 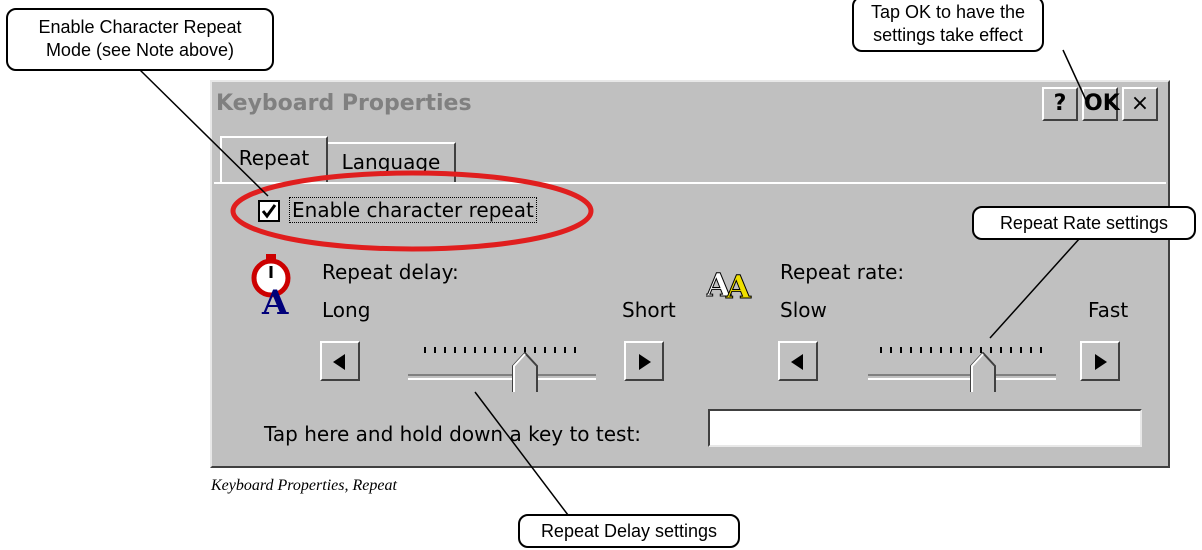 What do you see at coordinates (948, 12) in the screenshot?
I see `callout-ok-line-1: Tap OK to have the` at bounding box center [948, 12].